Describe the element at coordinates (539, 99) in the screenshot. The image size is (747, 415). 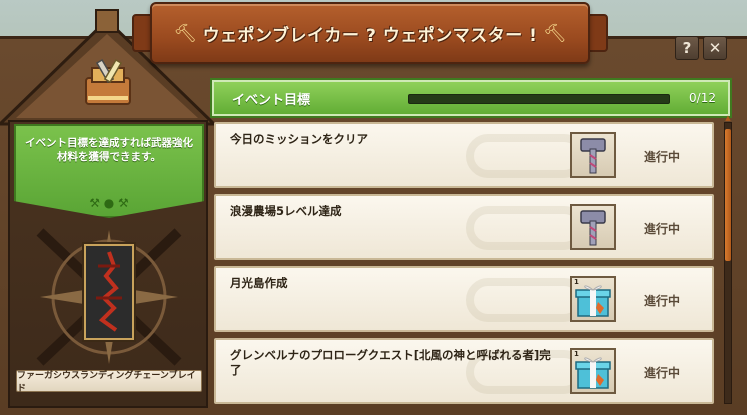
I see `event-progress-bar` at that location.